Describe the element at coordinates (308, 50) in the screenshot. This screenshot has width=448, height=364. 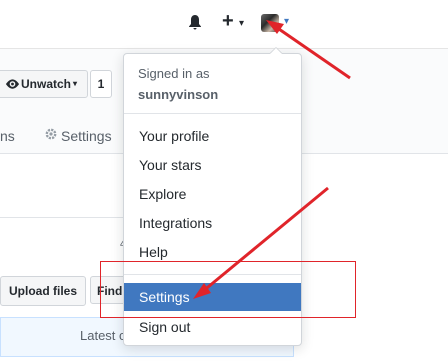
I see `annotation-arrow-avatar` at that location.